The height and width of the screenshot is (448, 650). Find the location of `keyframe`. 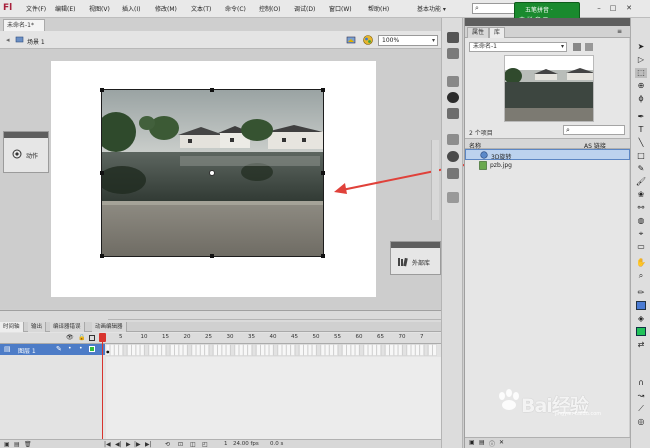

keyframe is located at coordinates (108, 352).